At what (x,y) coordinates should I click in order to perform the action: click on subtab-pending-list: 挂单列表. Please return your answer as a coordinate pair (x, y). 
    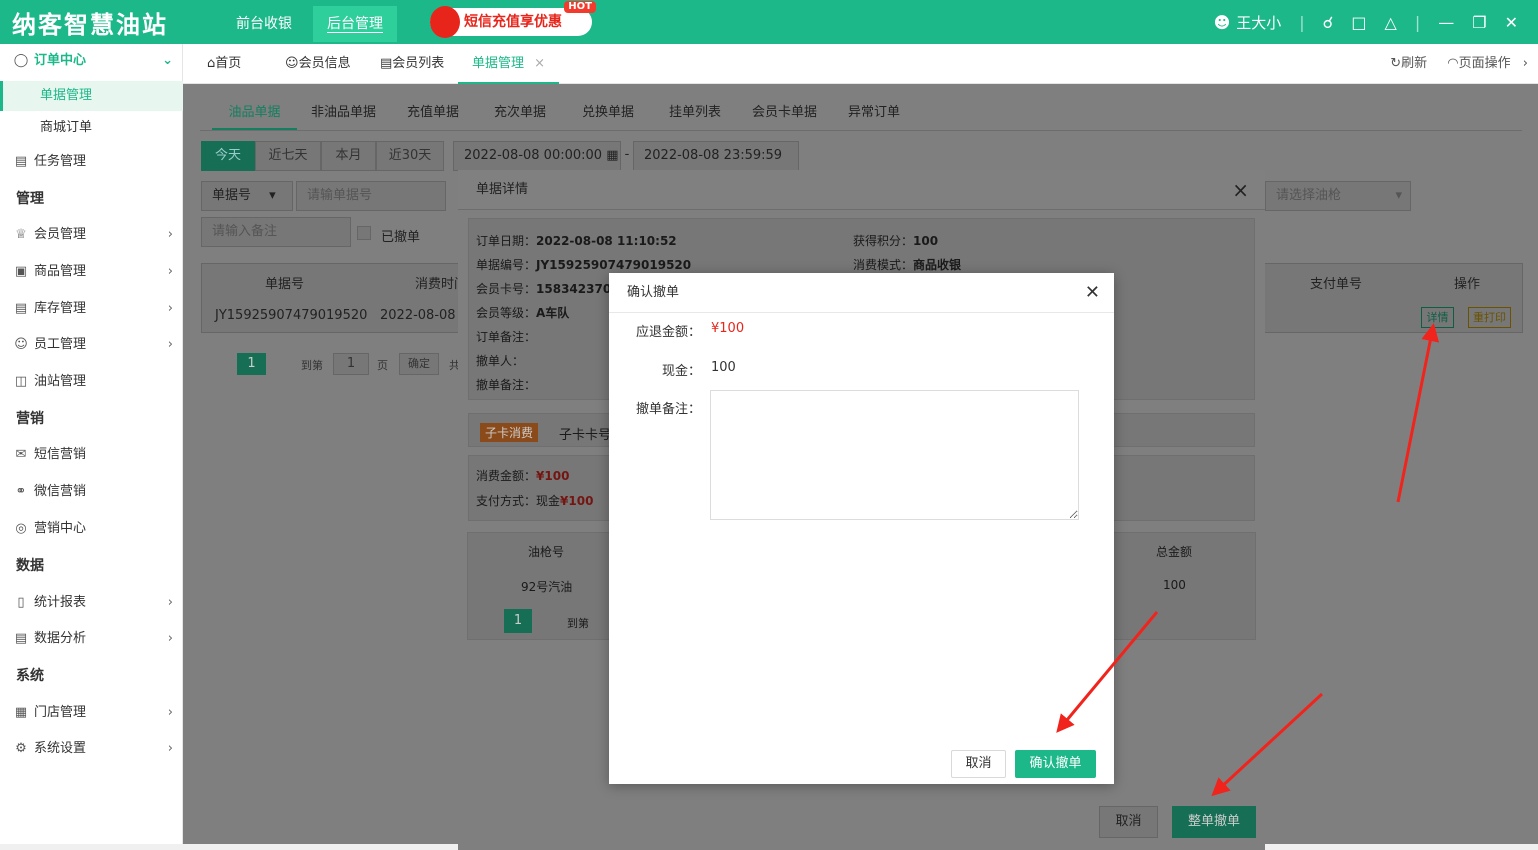
    Looking at the image, I should click on (695, 113).